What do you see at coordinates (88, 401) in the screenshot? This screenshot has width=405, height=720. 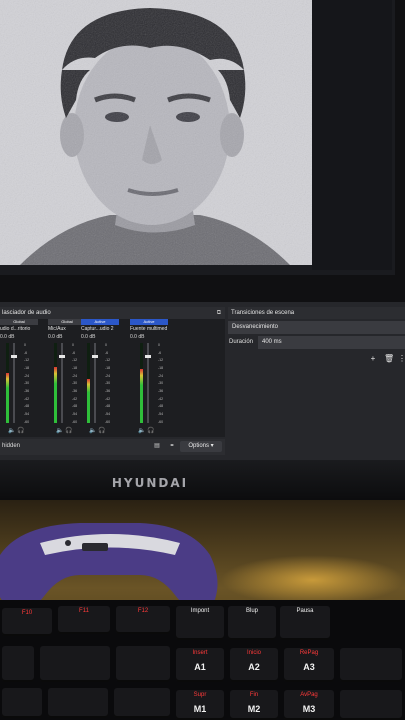 I see `meter-fill` at bounding box center [88, 401].